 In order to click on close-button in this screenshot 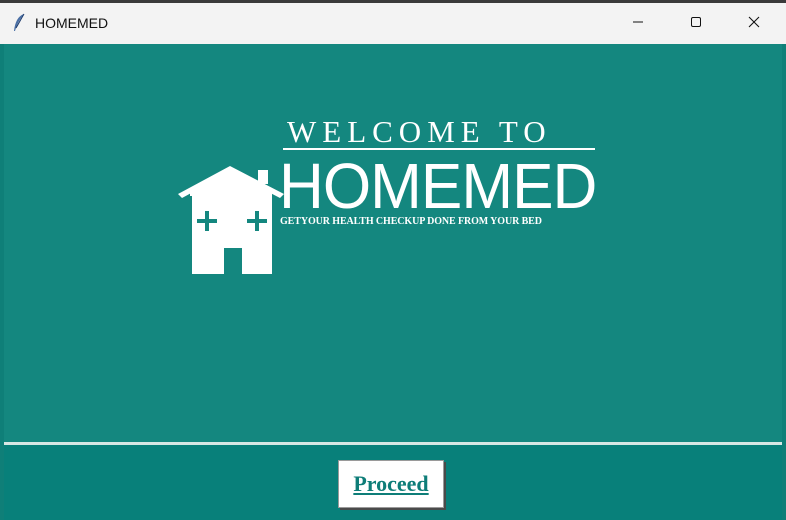, I will do `click(754, 23)`.